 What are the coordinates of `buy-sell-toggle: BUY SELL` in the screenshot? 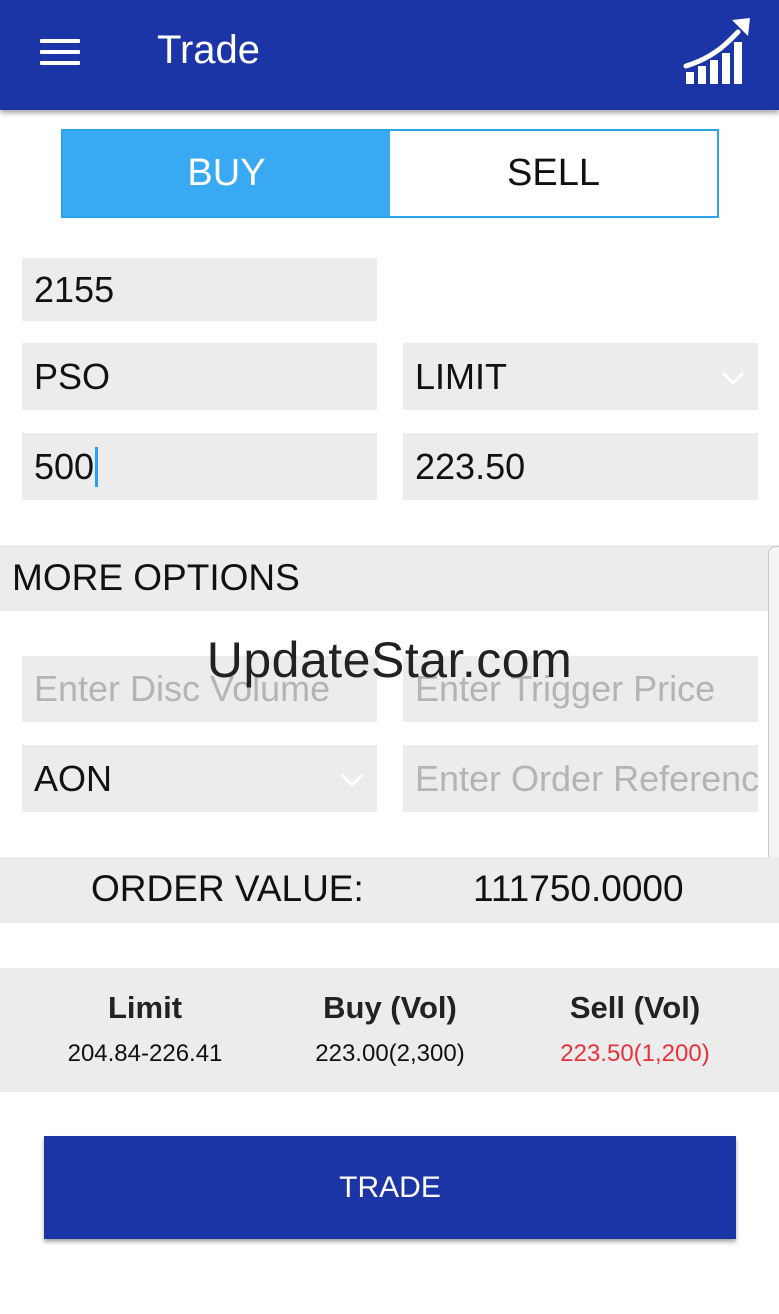 It's located at (390, 173).